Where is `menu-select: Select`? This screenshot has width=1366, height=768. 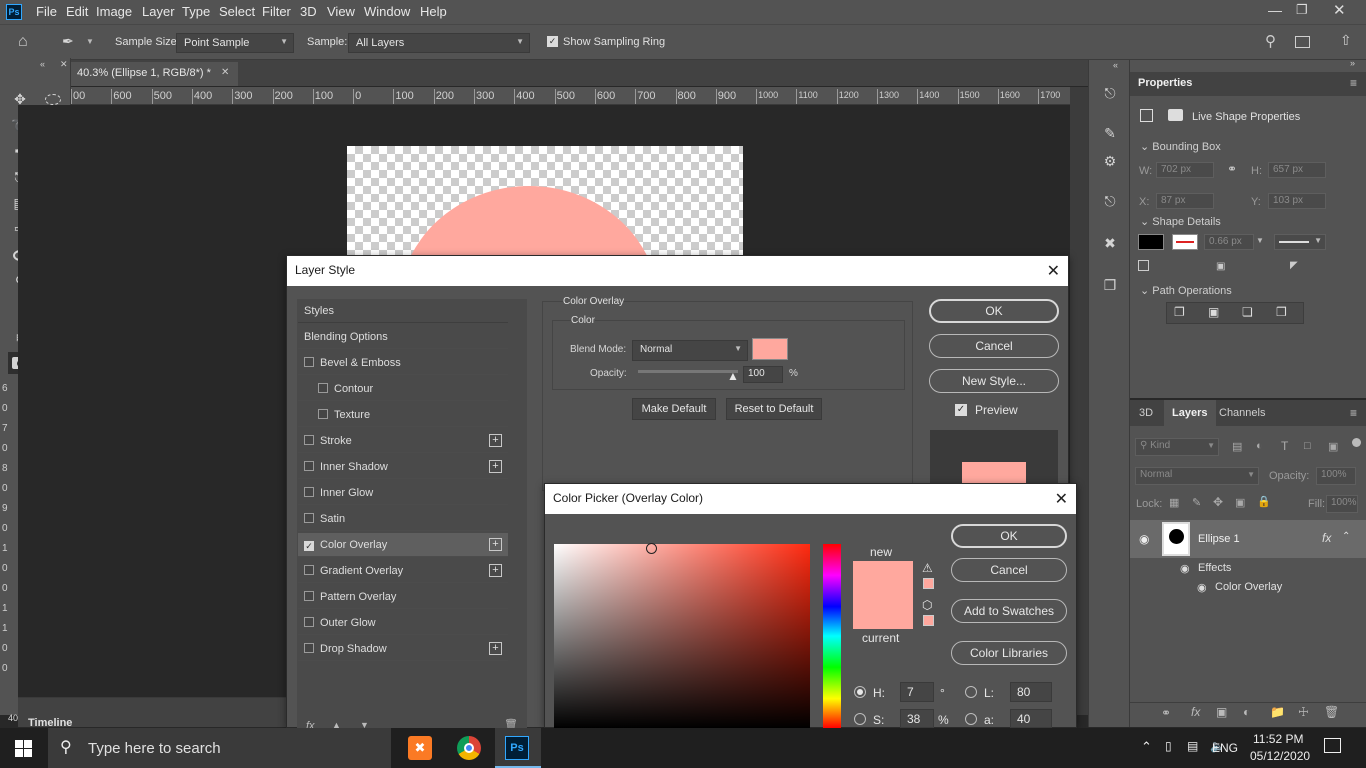 menu-select: Select is located at coordinates (237, 11).